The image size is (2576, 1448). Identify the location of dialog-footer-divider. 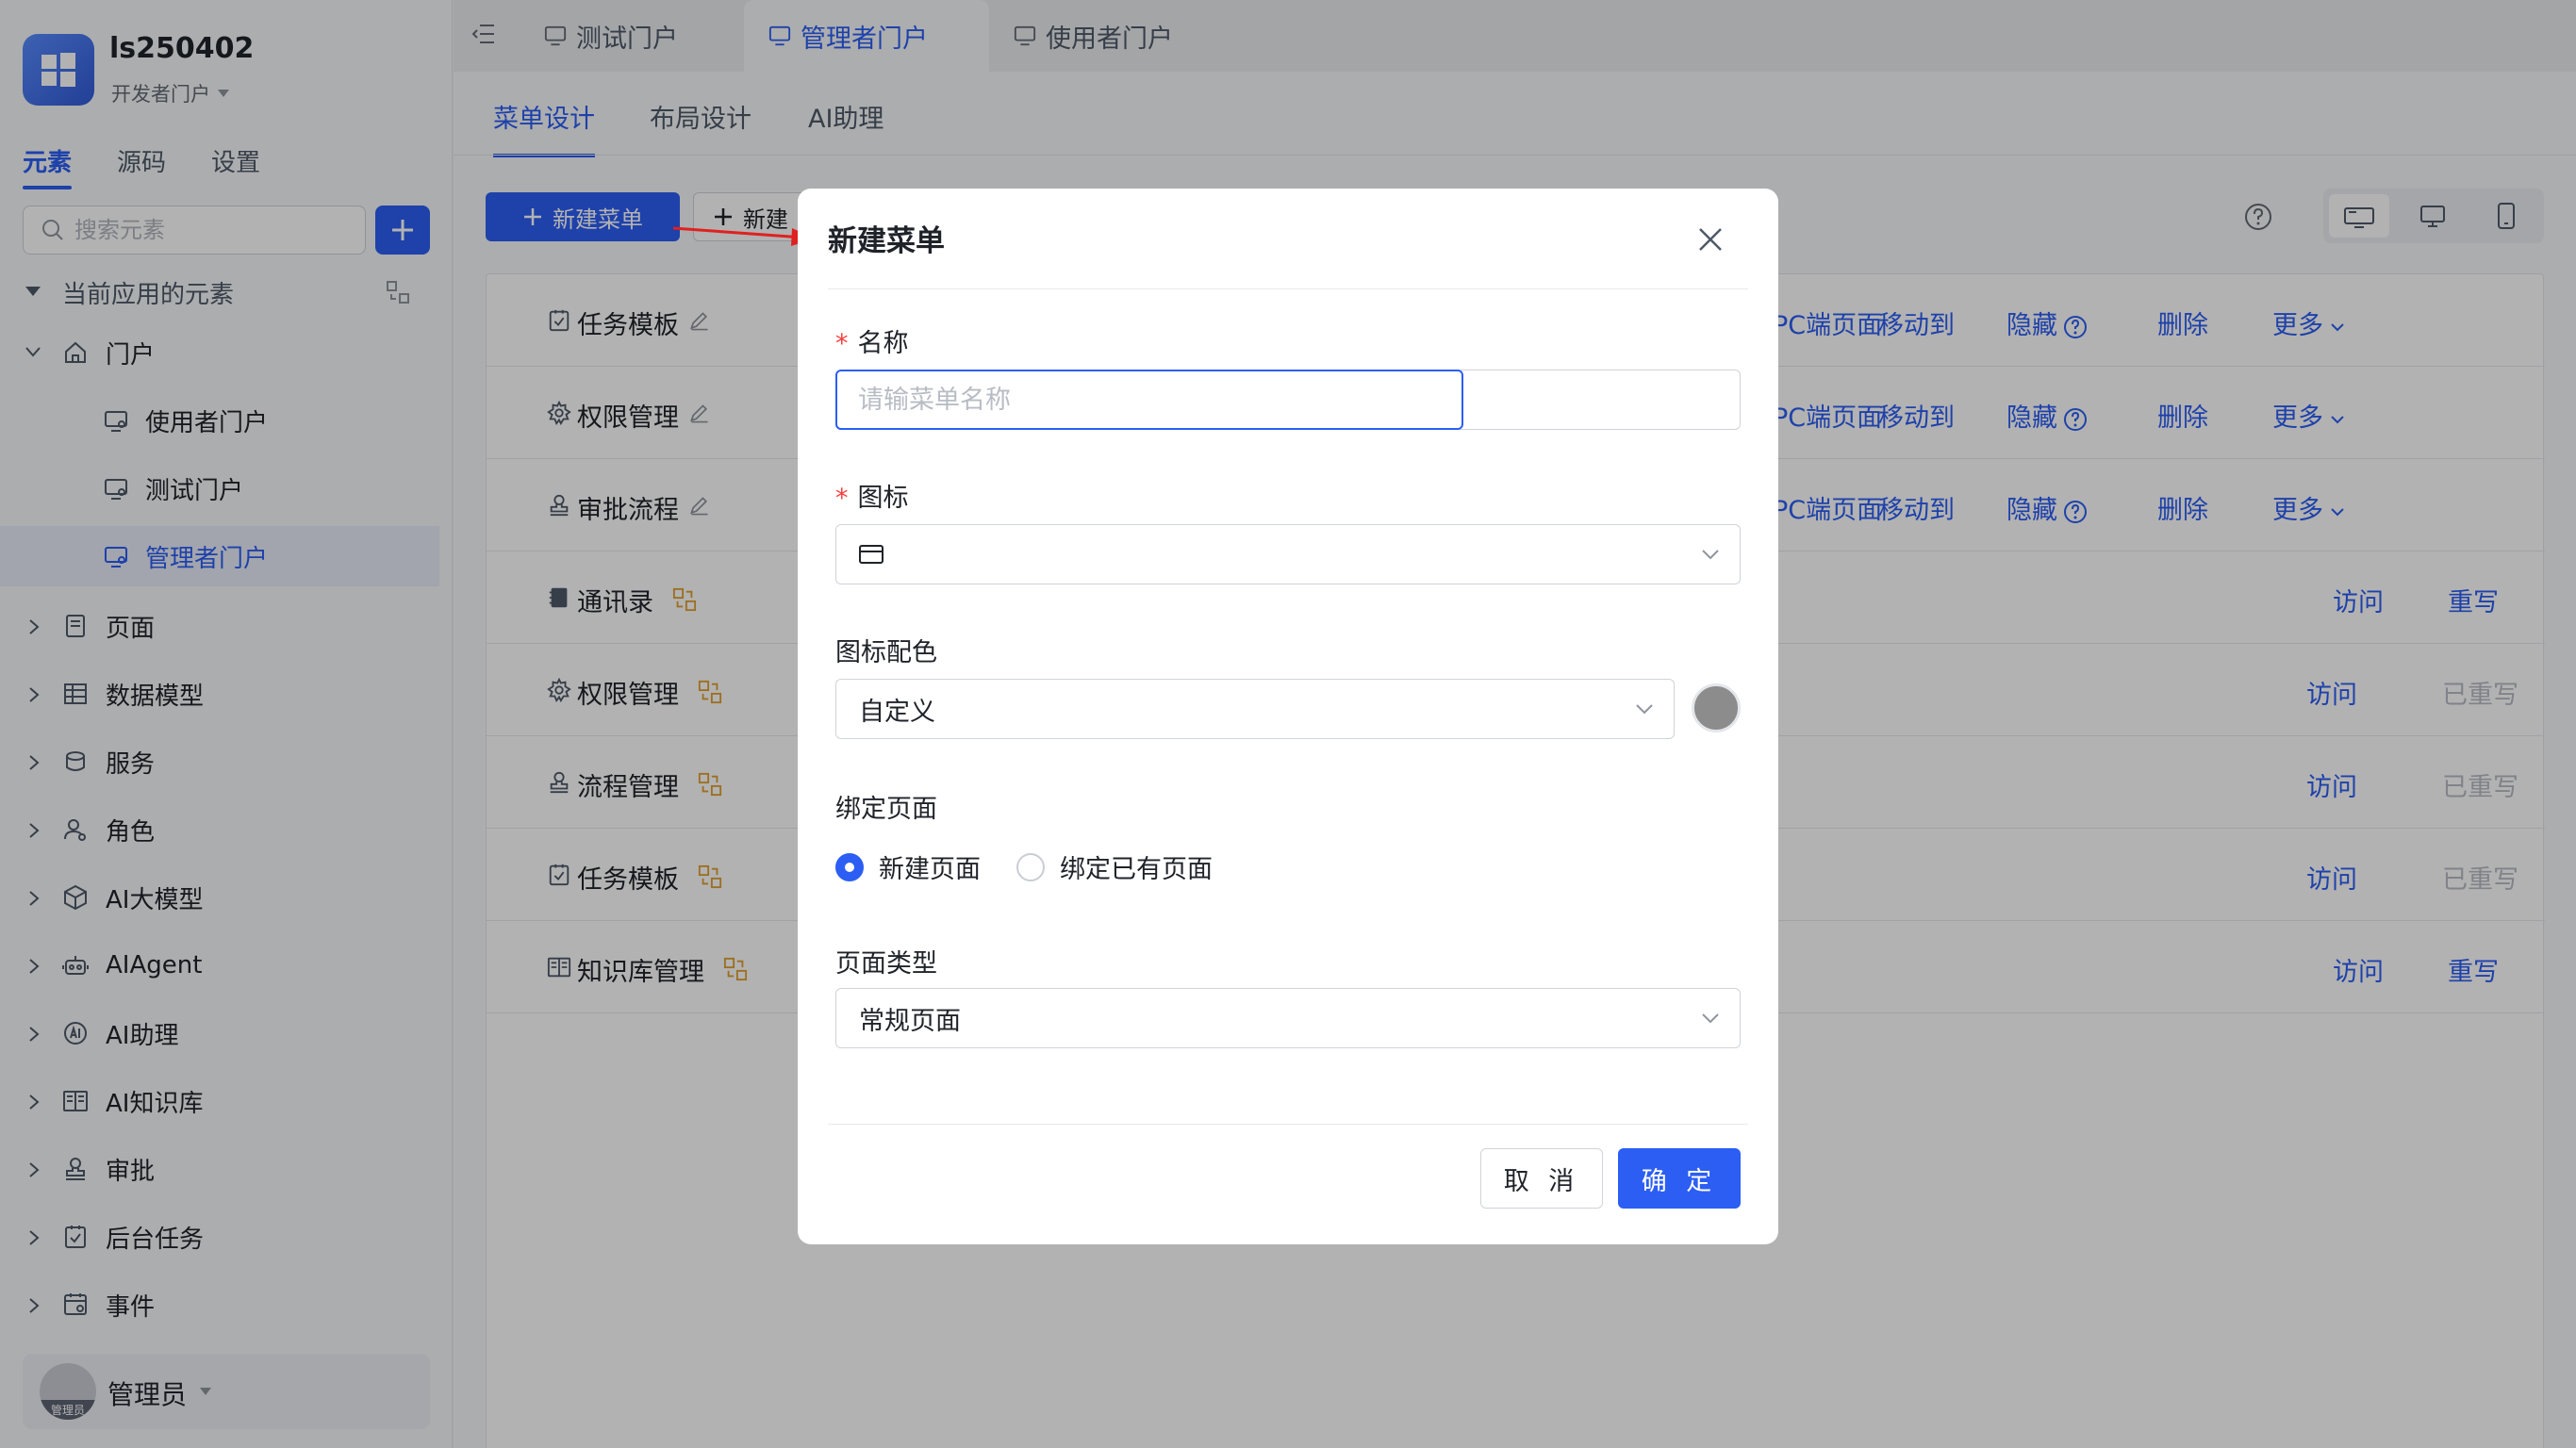
(1288, 1124).